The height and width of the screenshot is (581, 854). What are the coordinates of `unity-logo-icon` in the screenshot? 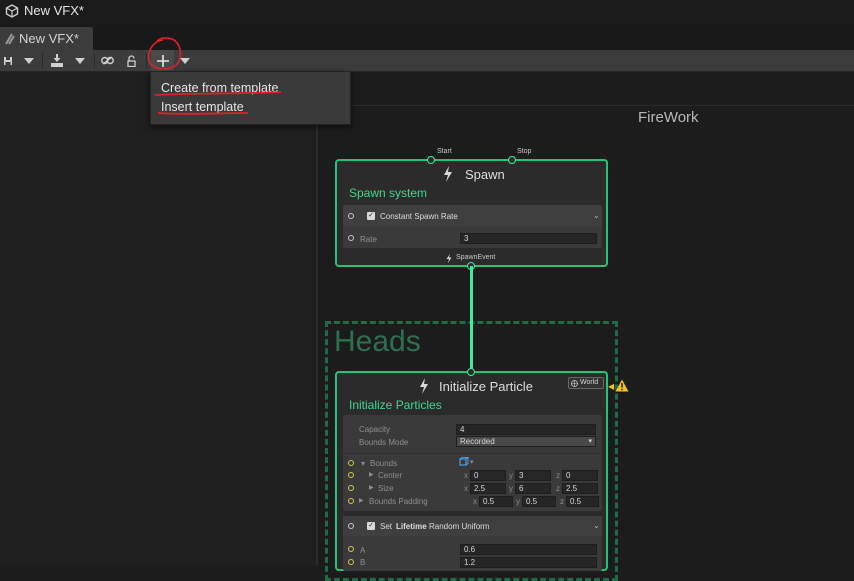 It's located at (12, 11).